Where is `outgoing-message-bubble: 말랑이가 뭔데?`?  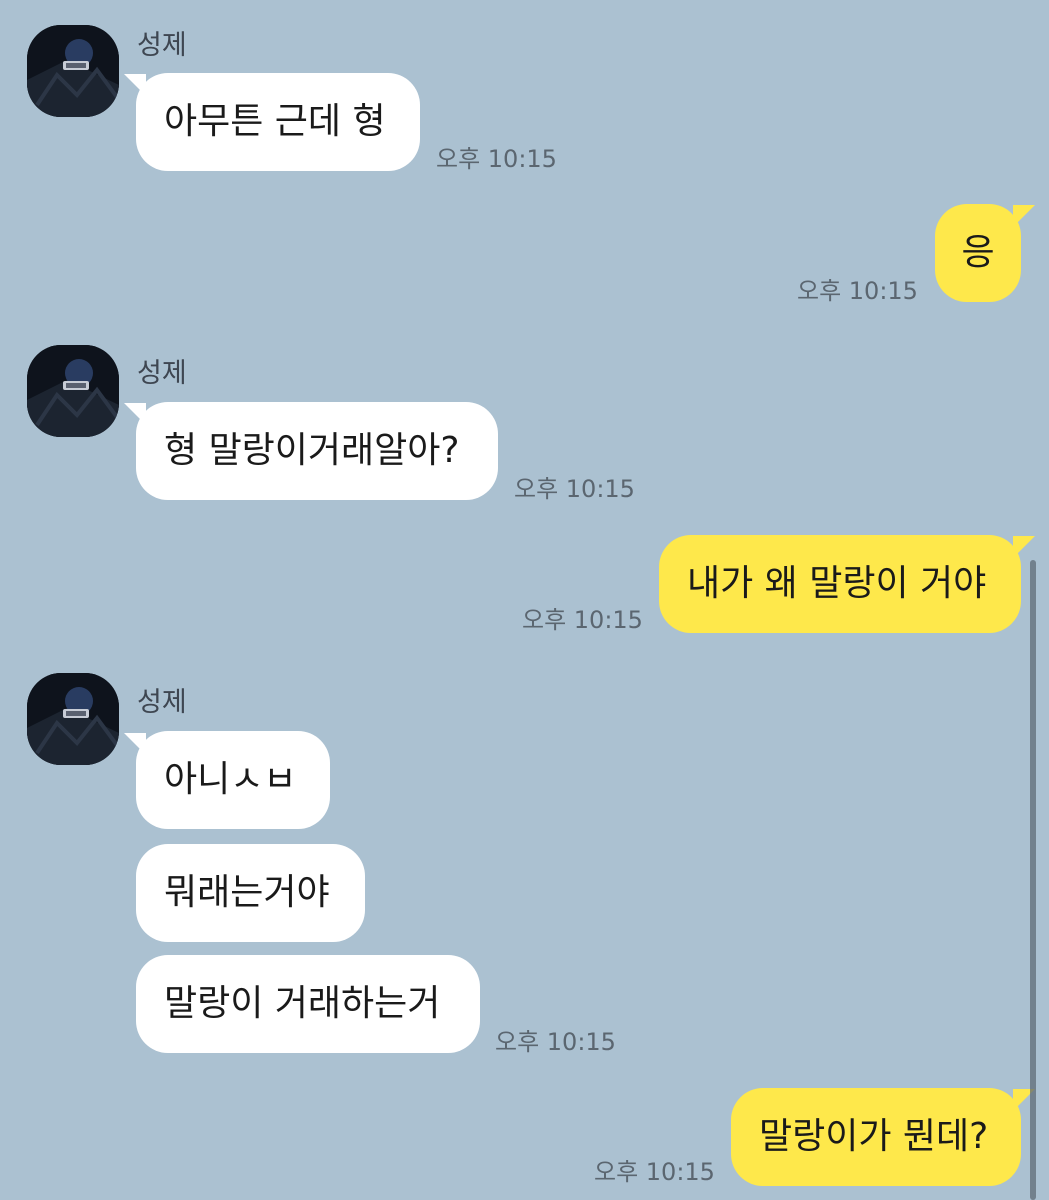
outgoing-message-bubble: 말랑이가 뭔데? is located at coordinates (876, 1137).